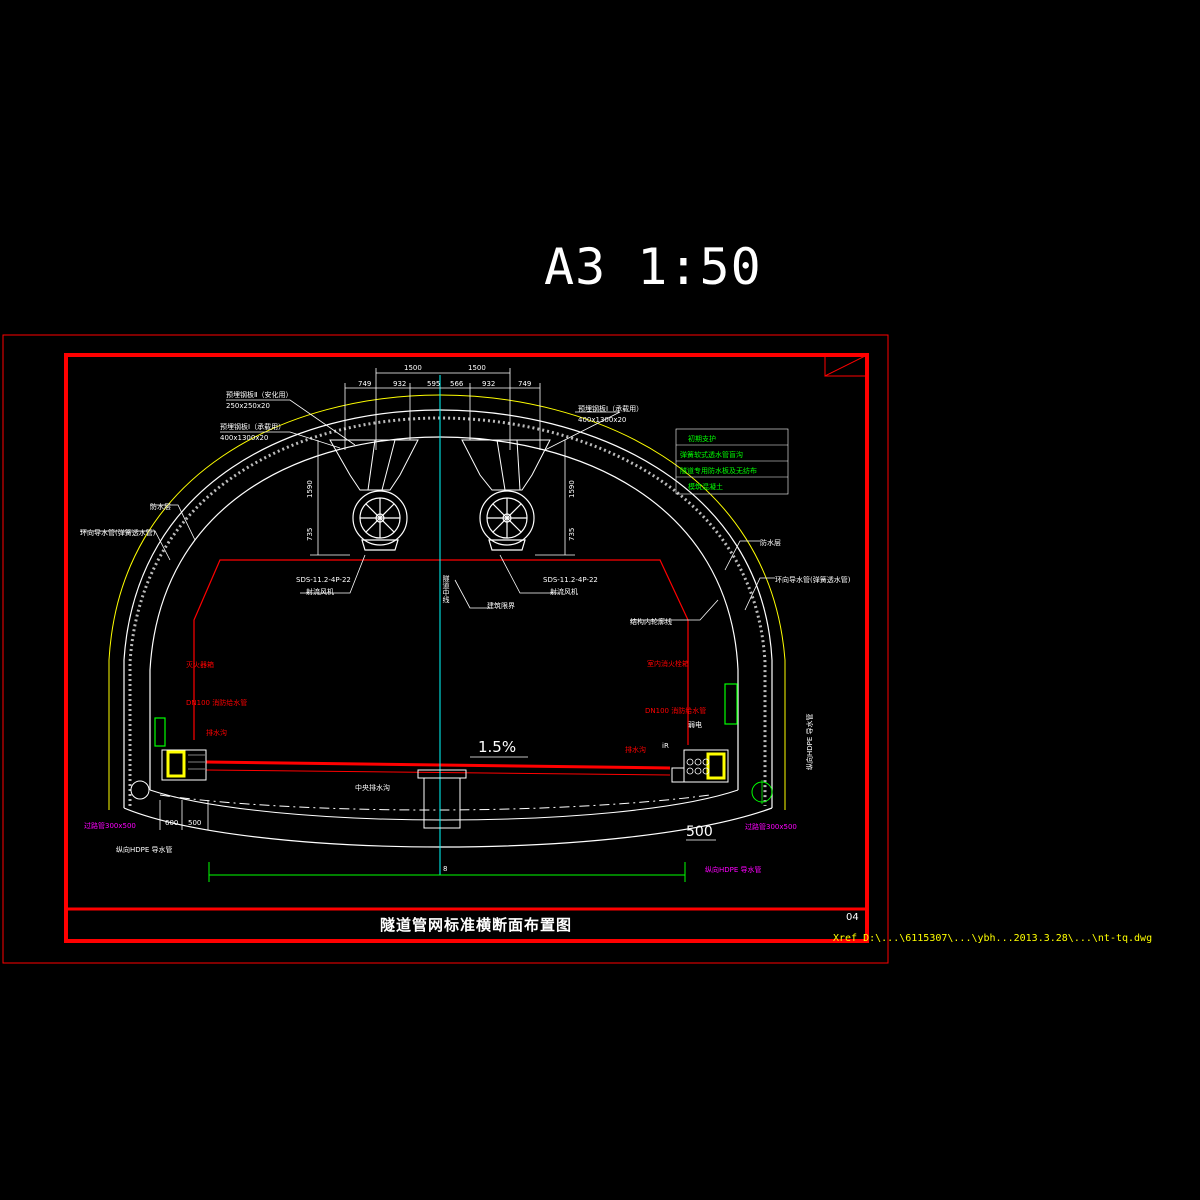 Image resolution: width=1200 pixels, height=1200 pixels. I want to click on legend-item-1: 弹簧软式透水管盲沟, so click(711, 454).